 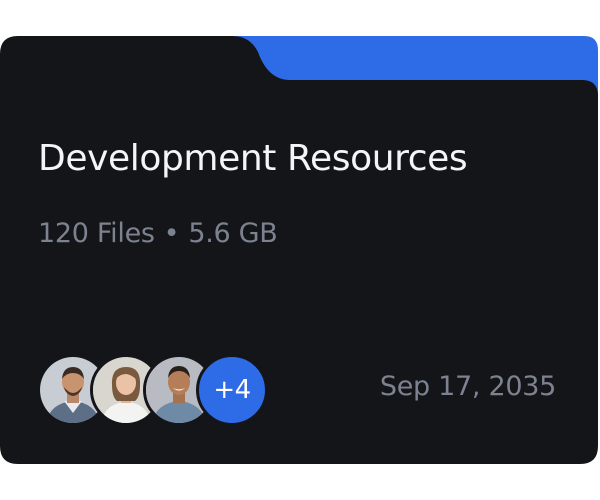 I want to click on folder-size: 5.6 GB, so click(x=233, y=233).